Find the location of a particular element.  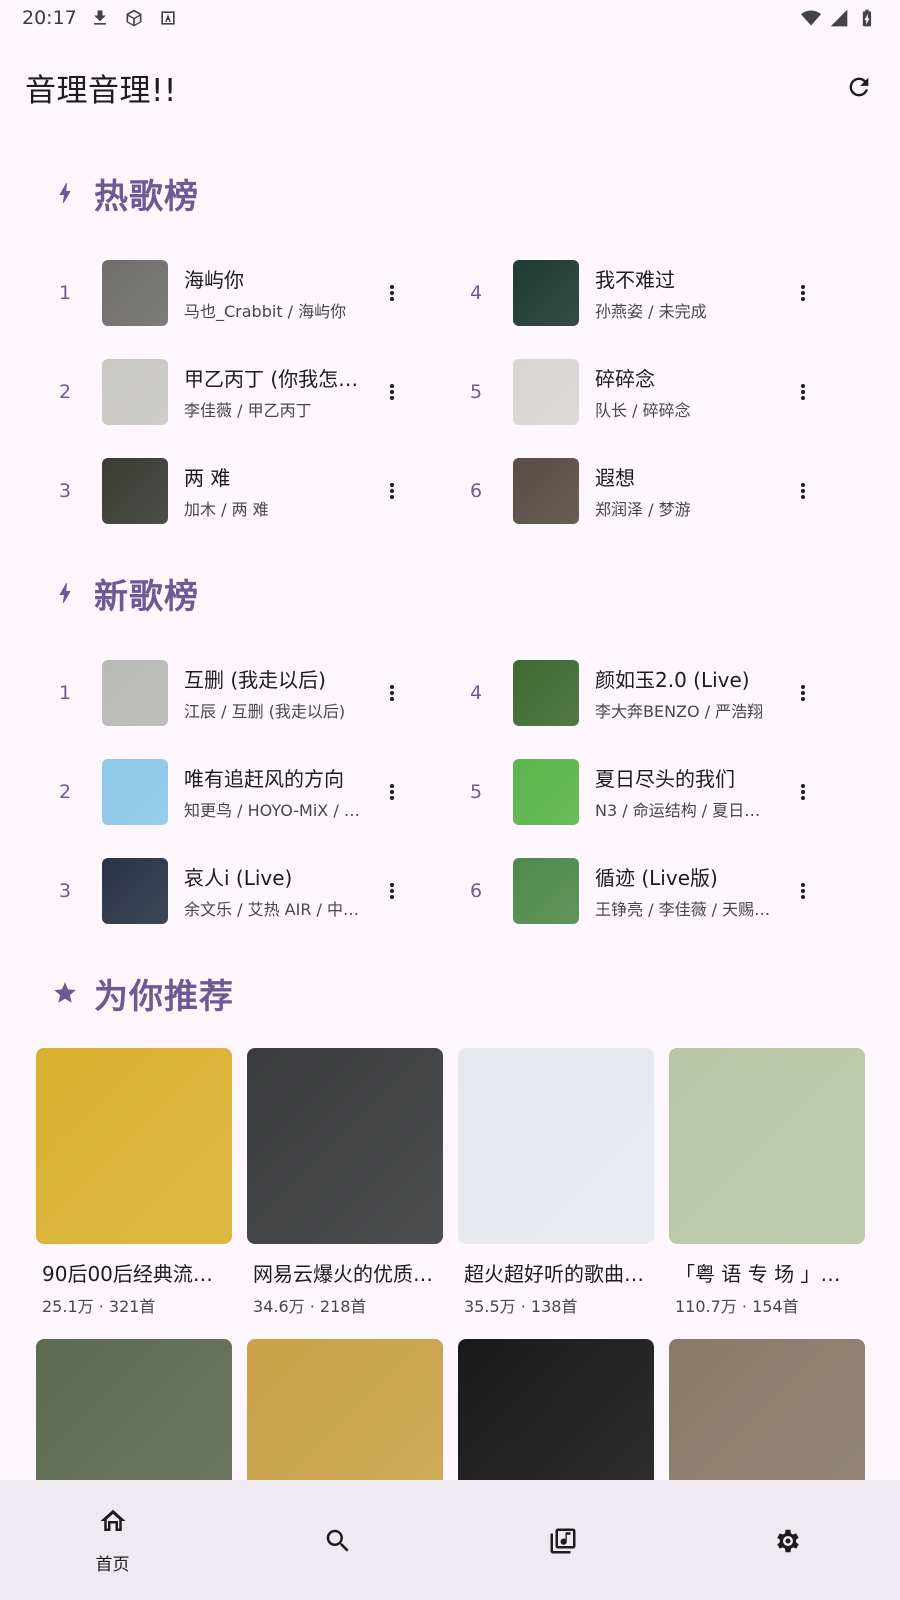

playlist-meta: 34.6万 · 218首 is located at coordinates (310, 1306).